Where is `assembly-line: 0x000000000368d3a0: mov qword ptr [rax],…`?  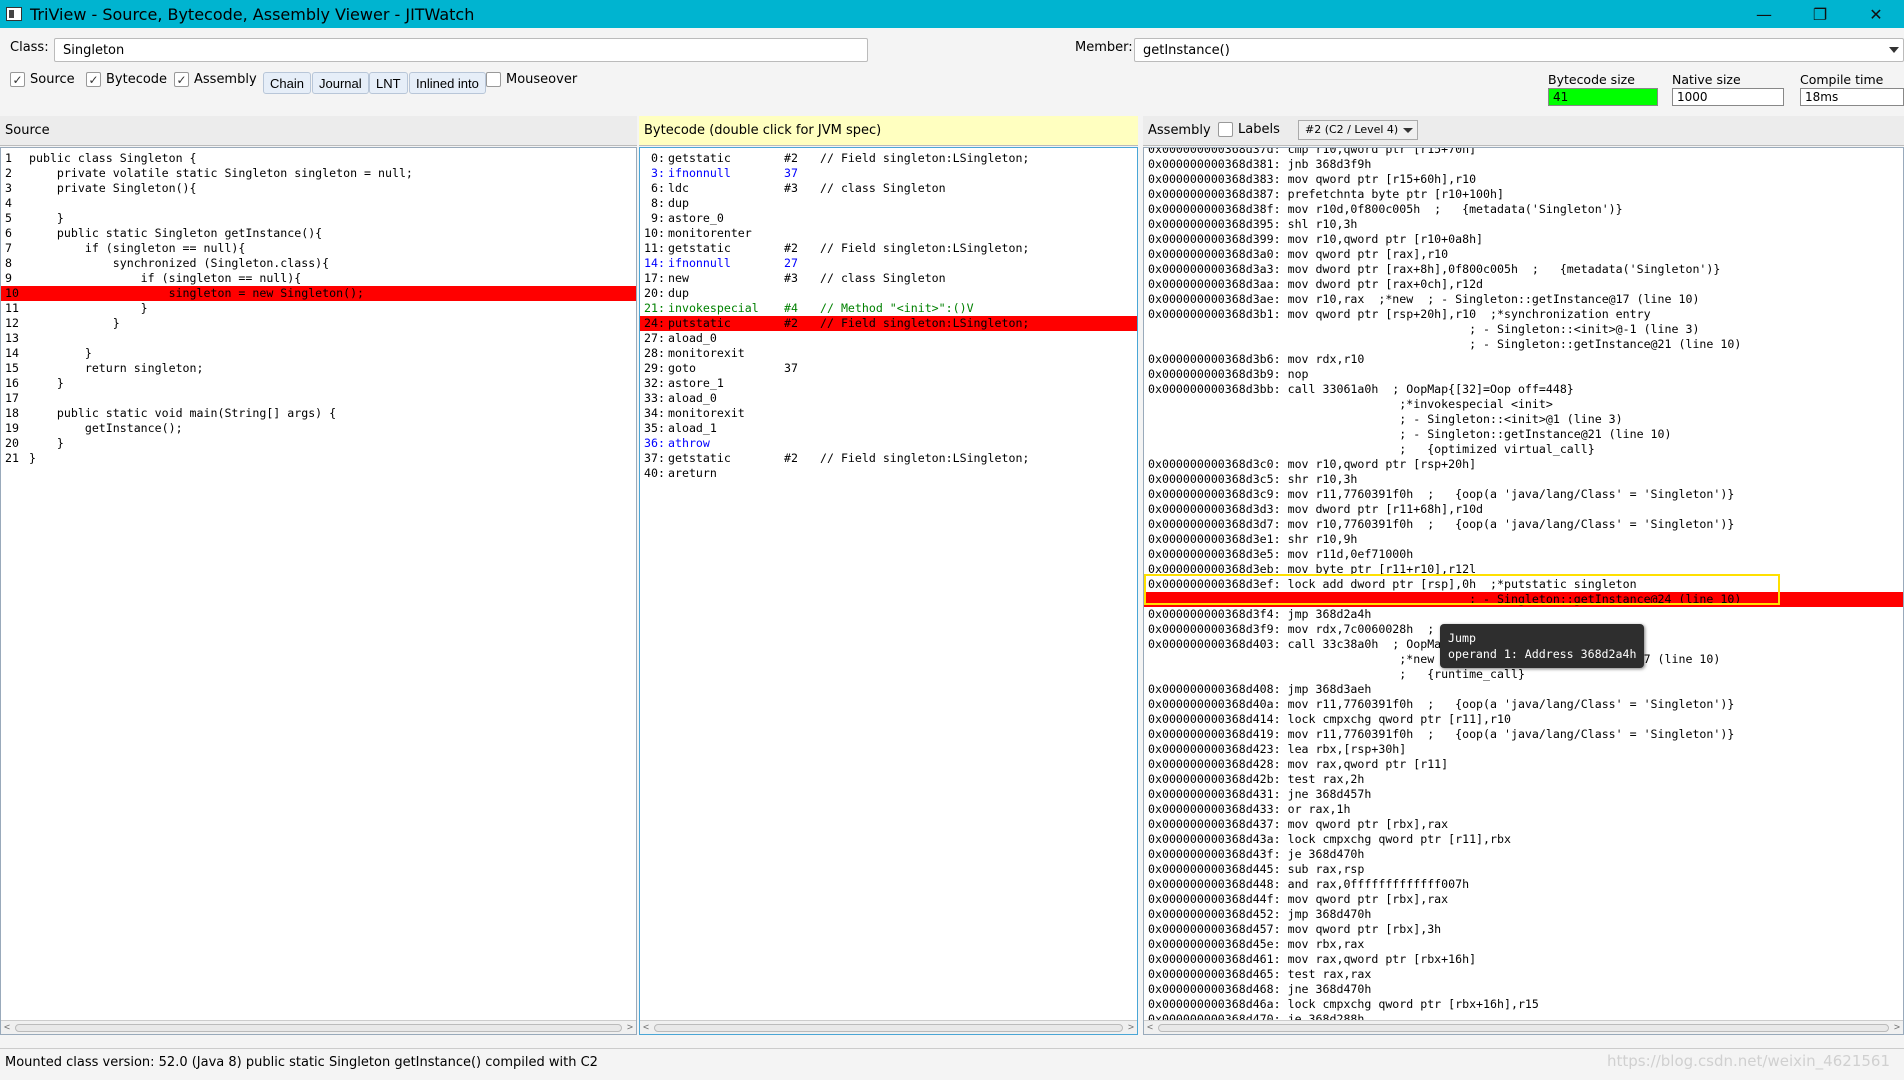
assembly-line: 0x000000000368d3a0: mov qword ptr [rax],… is located at coordinates (1523, 254).